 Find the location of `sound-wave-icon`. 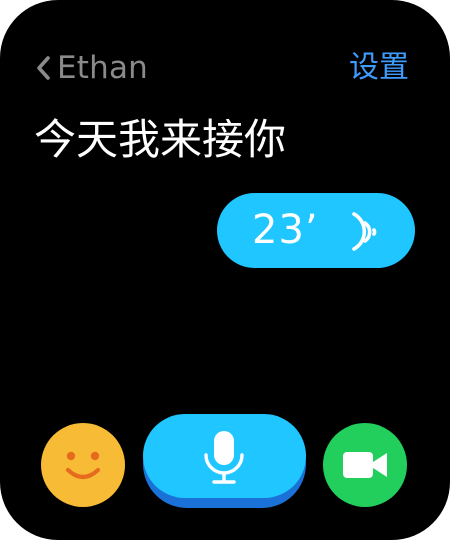

sound-wave-icon is located at coordinates (364, 231).